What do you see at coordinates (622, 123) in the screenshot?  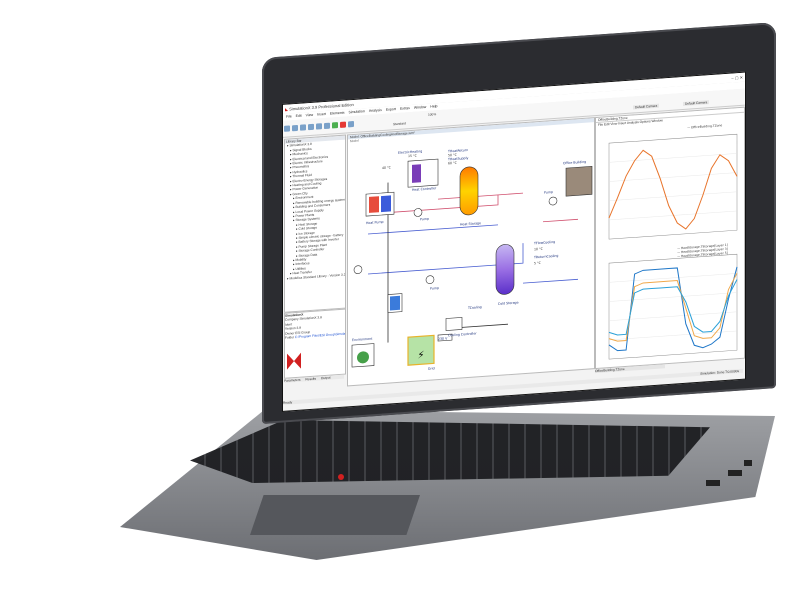 I see `plot-menu-item: Insert` at bounding box center [622, 123].